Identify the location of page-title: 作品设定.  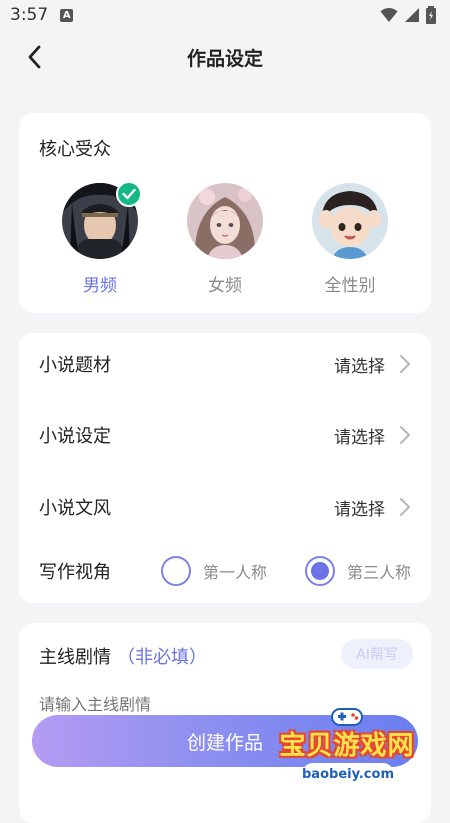
(224, 58).